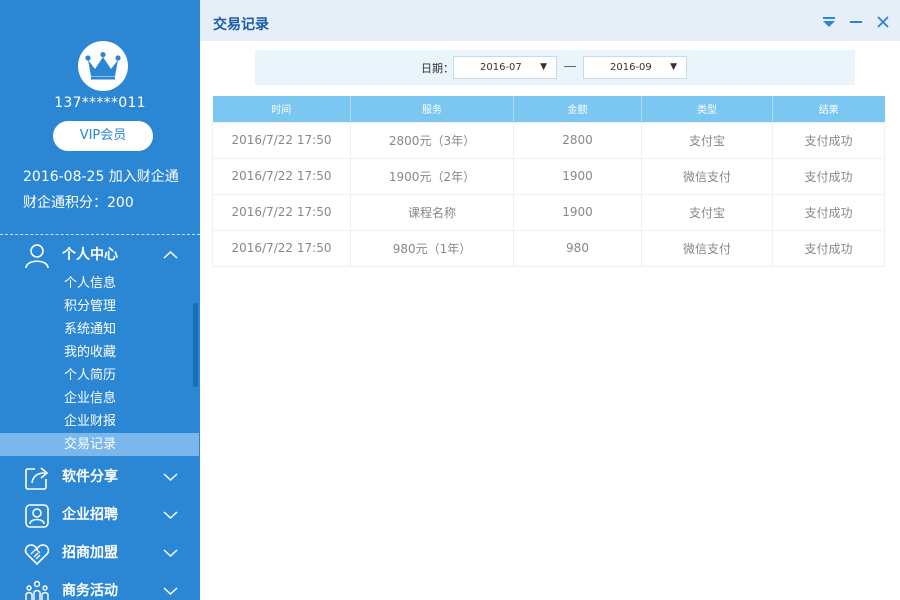 The width and height of the screenshot is (900, 600). I want to click on date-filter-bar: 日期： 2016-07 ▼ 2016-09 ▼, so click(555, 67).